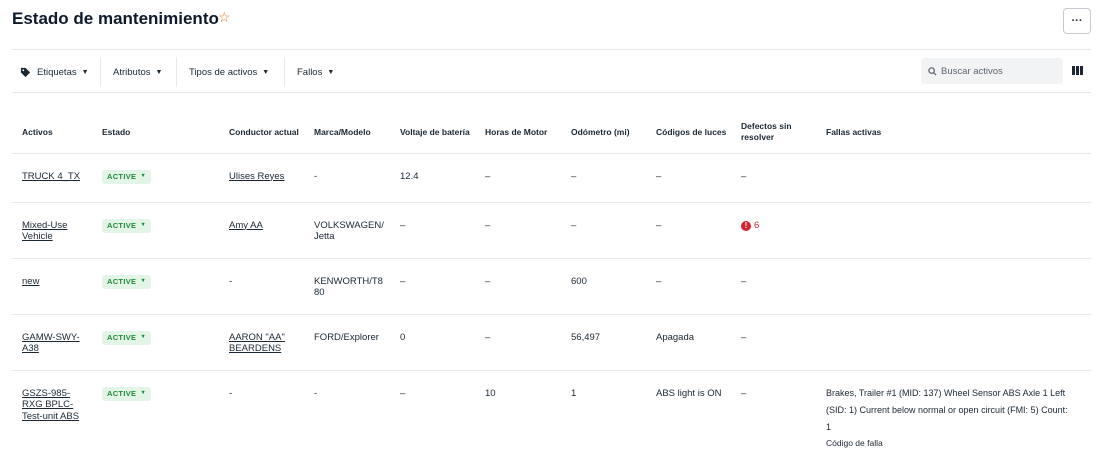 The height and width of the screenshot is (457, 1097). I want to click on column-header-light-codes: Códigos de luces, so click(688, 133).